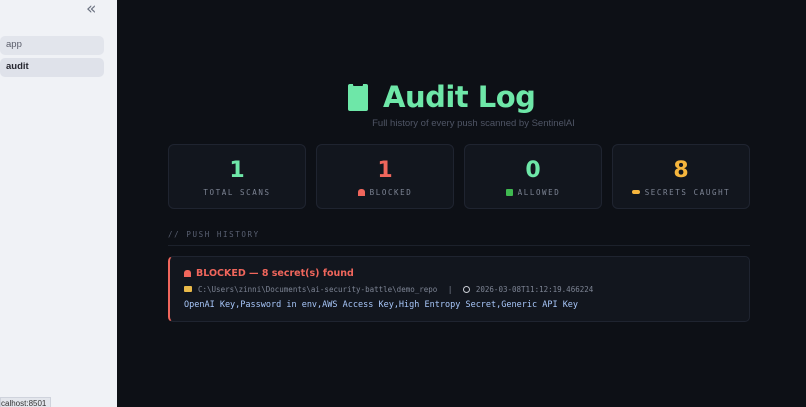 Image resolution: width=806 pixels, height=407 pixels. I want to click on check-icon, so click(509, 192).